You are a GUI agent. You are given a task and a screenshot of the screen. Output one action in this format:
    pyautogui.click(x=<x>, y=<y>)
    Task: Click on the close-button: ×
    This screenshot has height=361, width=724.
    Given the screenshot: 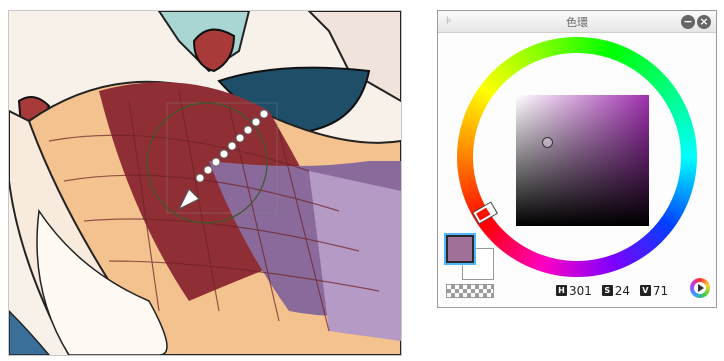 What is the action you would take?
    pyautogui.click(x=704, y=22)
    